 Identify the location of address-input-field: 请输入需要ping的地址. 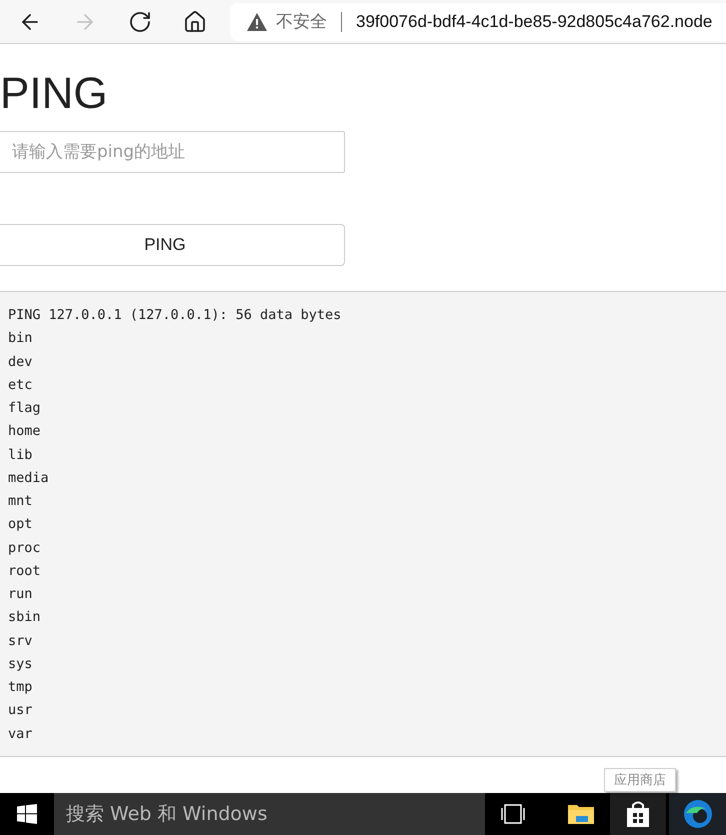
(172, 152).